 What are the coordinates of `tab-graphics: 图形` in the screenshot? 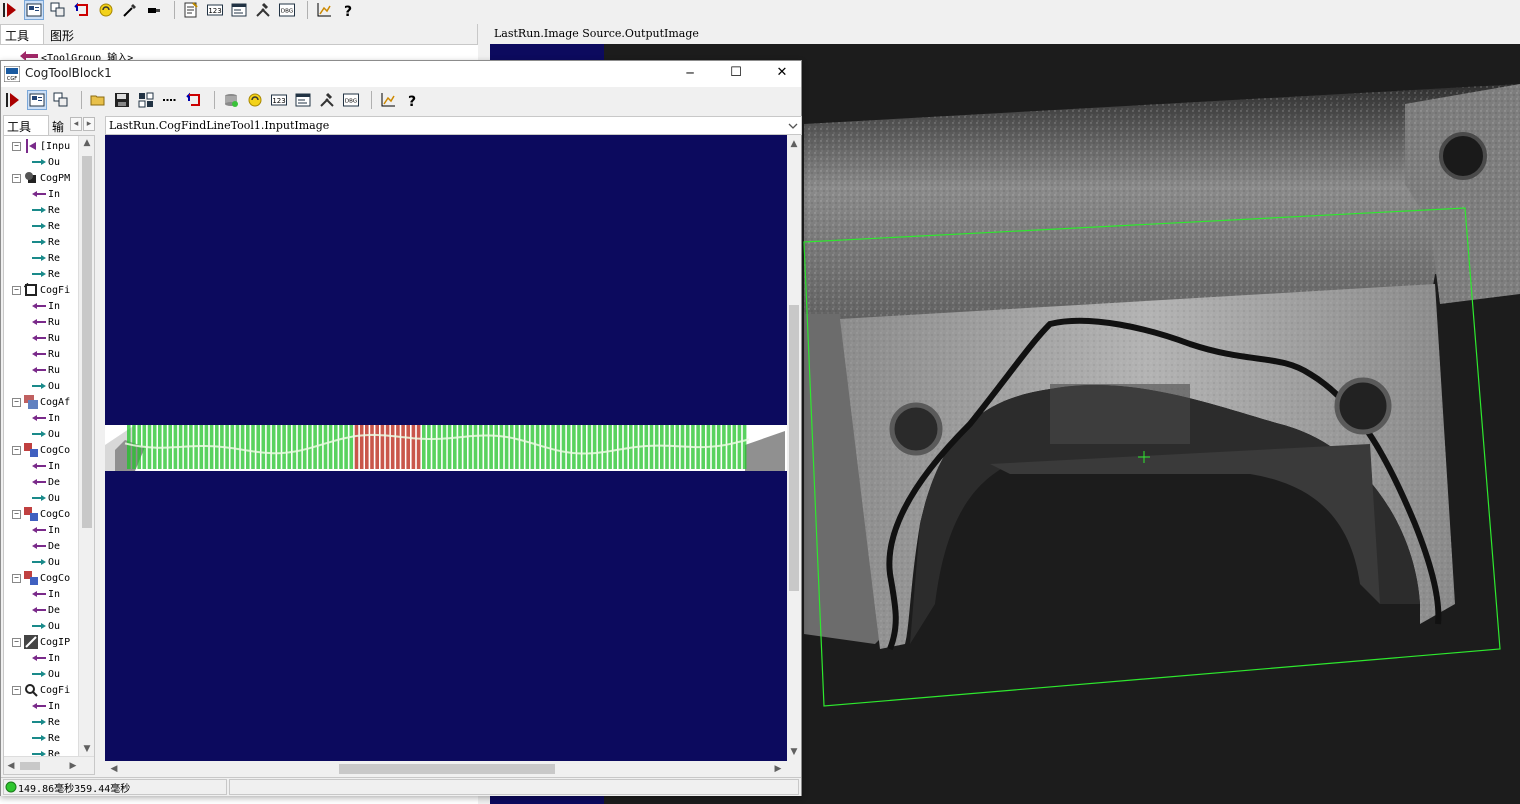 It's located at (68, 35).